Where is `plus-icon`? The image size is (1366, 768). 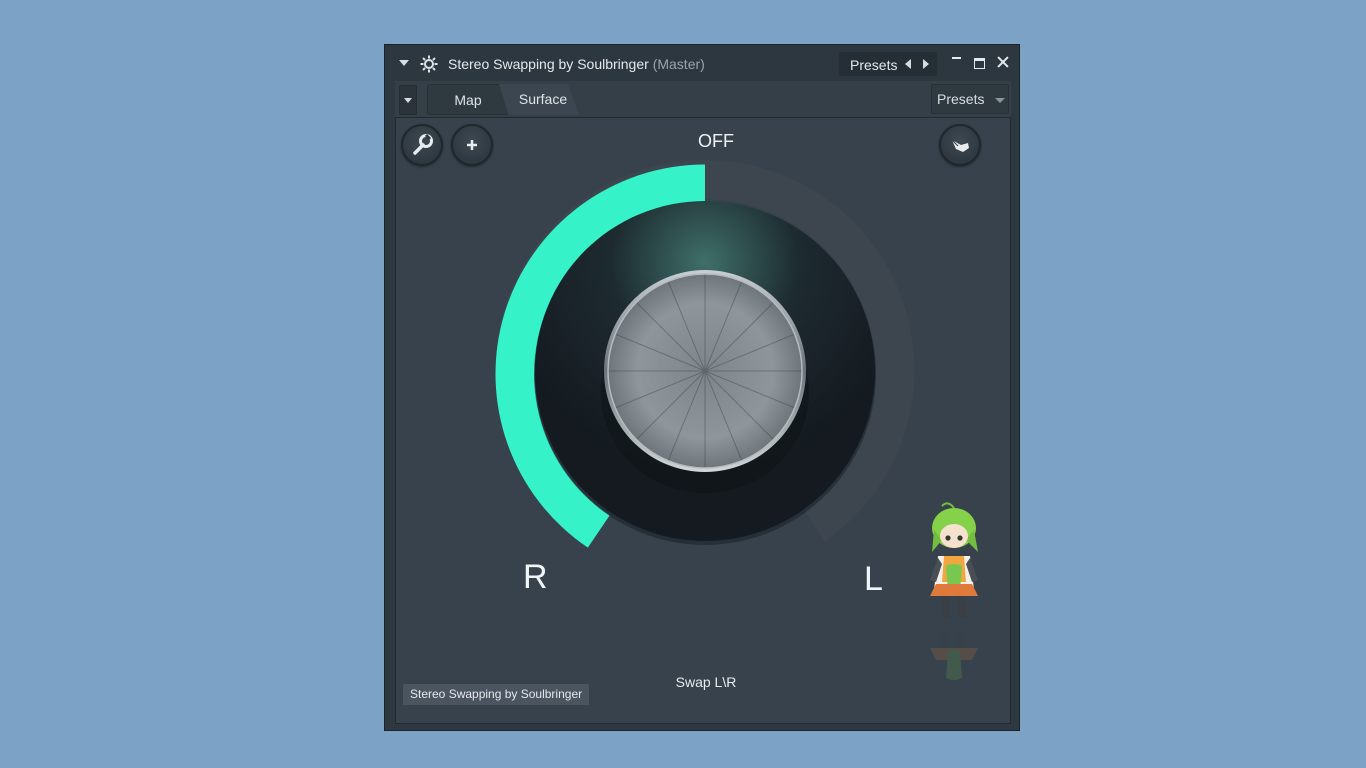
plus-icon is located at coordinates (472, 145).